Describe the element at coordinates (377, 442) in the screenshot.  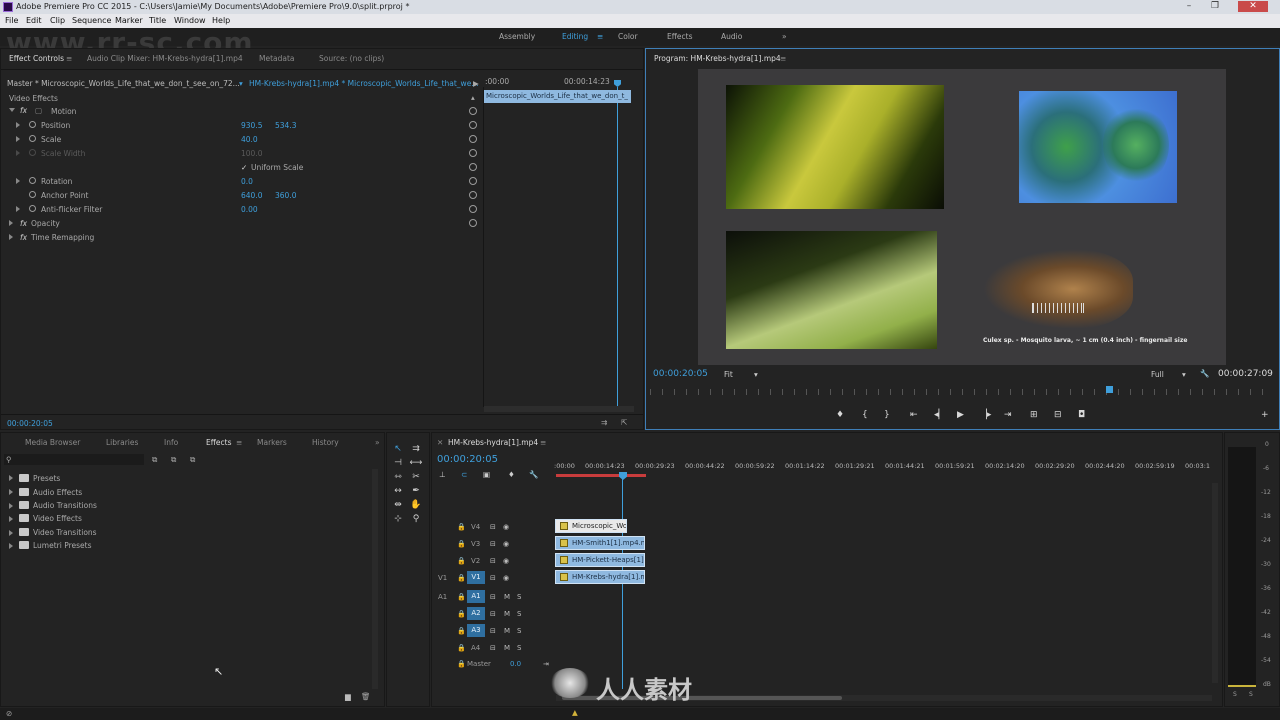
I see `more-tabs-icon: »` at that location.